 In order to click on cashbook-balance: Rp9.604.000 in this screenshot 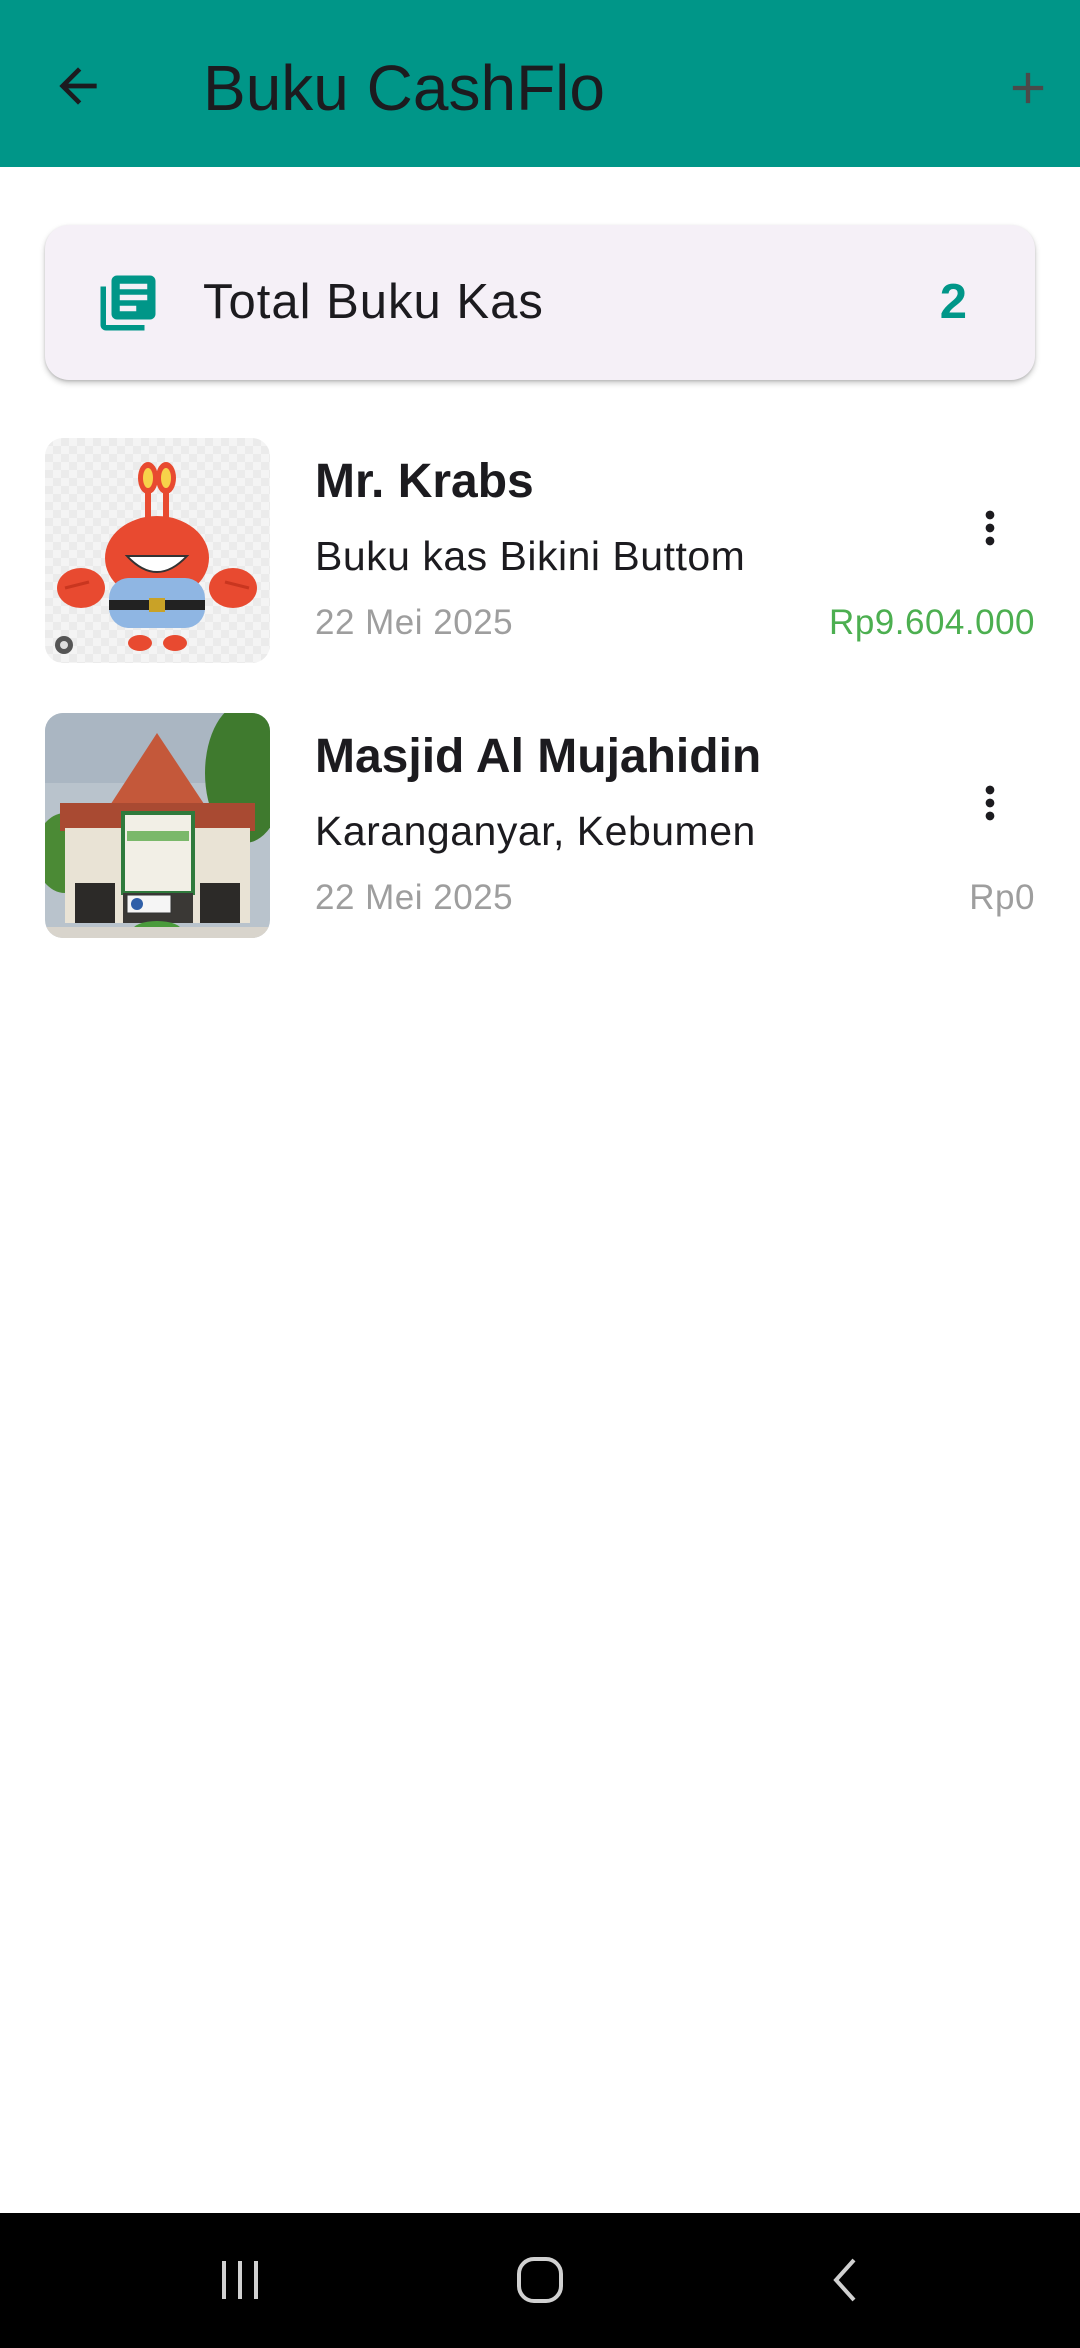, I will do `click(932, 622)`.